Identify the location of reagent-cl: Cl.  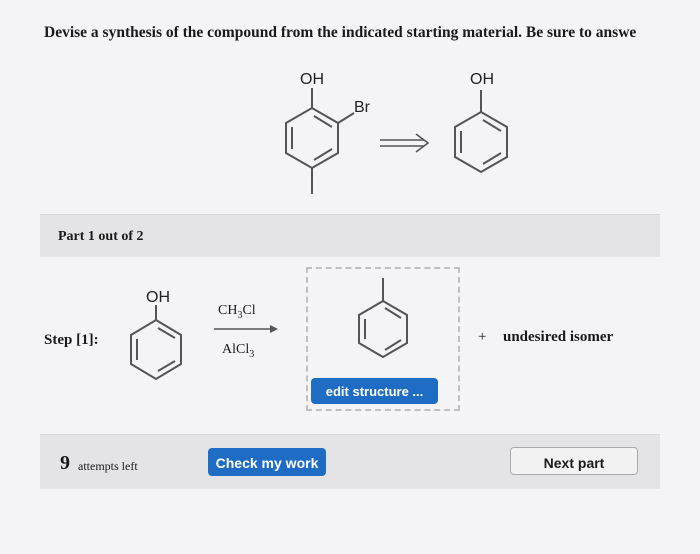
(249, 310).